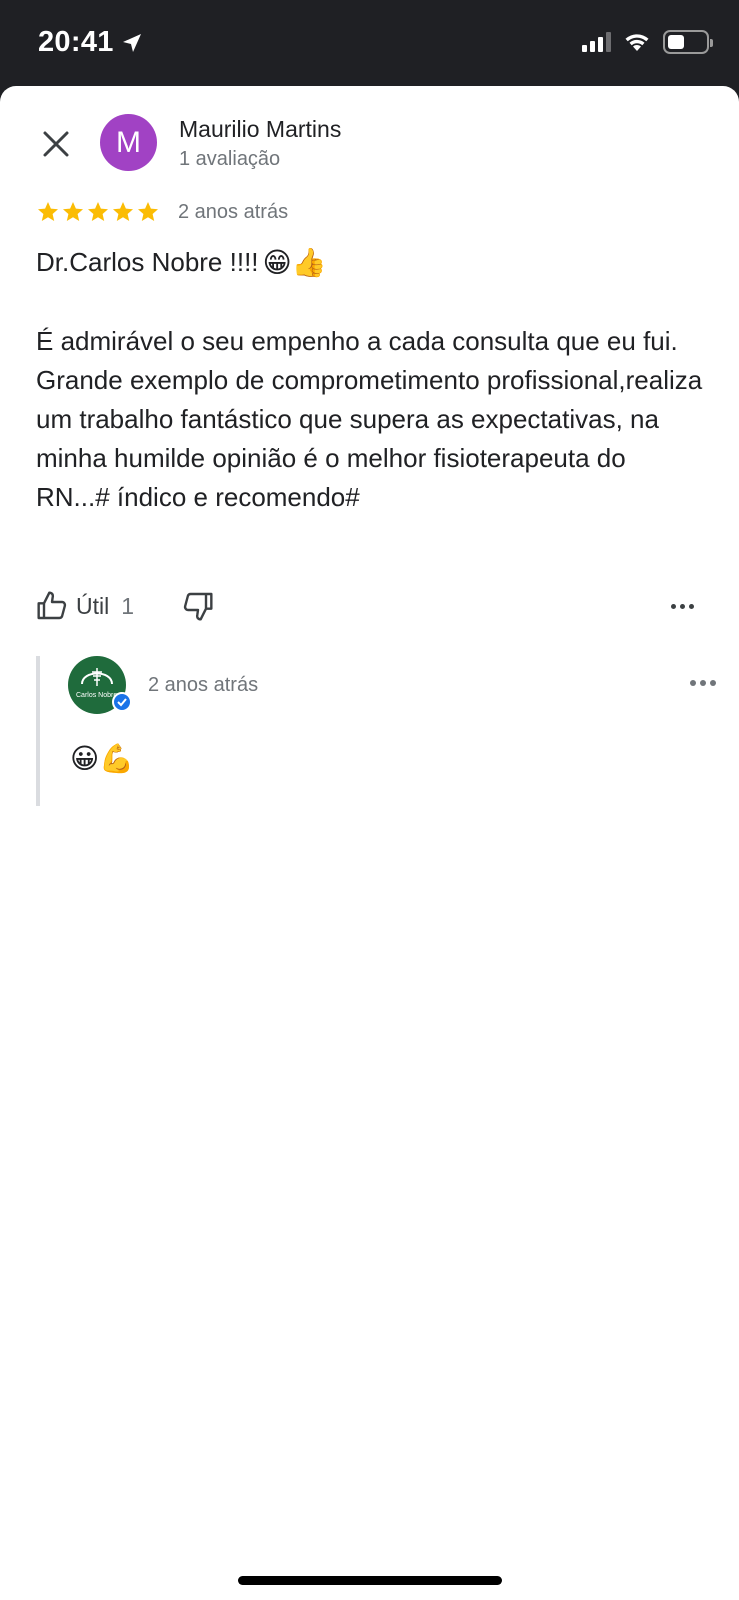 The width and height of the screenshot is (739, 1600). What do you see at coordinates (203, 685) in the screenshot?
I see `reply-time: 2 anos atrás` at bounding box center [203, 685].